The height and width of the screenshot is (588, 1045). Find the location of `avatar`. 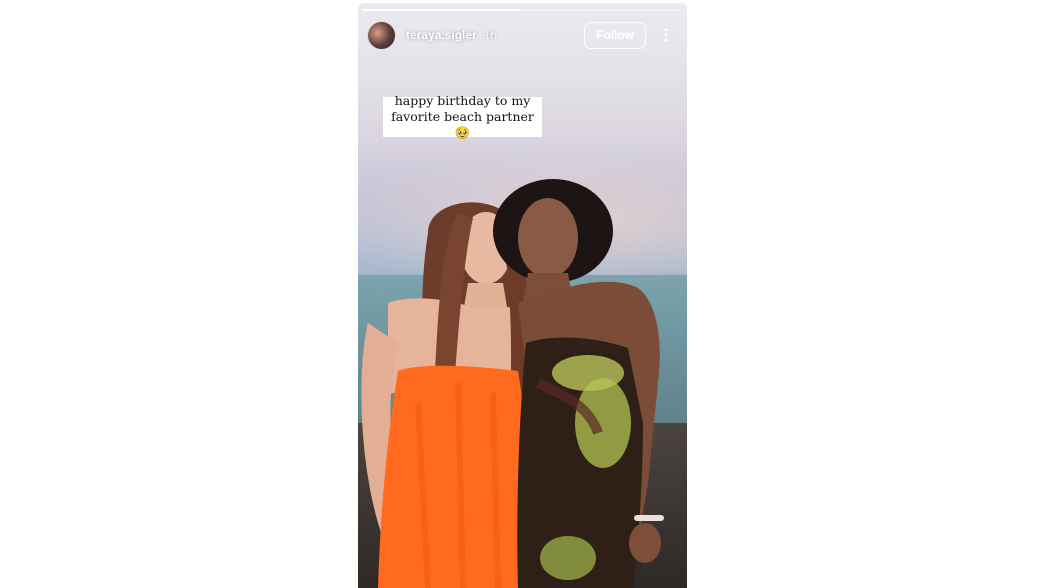

avatar is located at coordinates (381, 35).